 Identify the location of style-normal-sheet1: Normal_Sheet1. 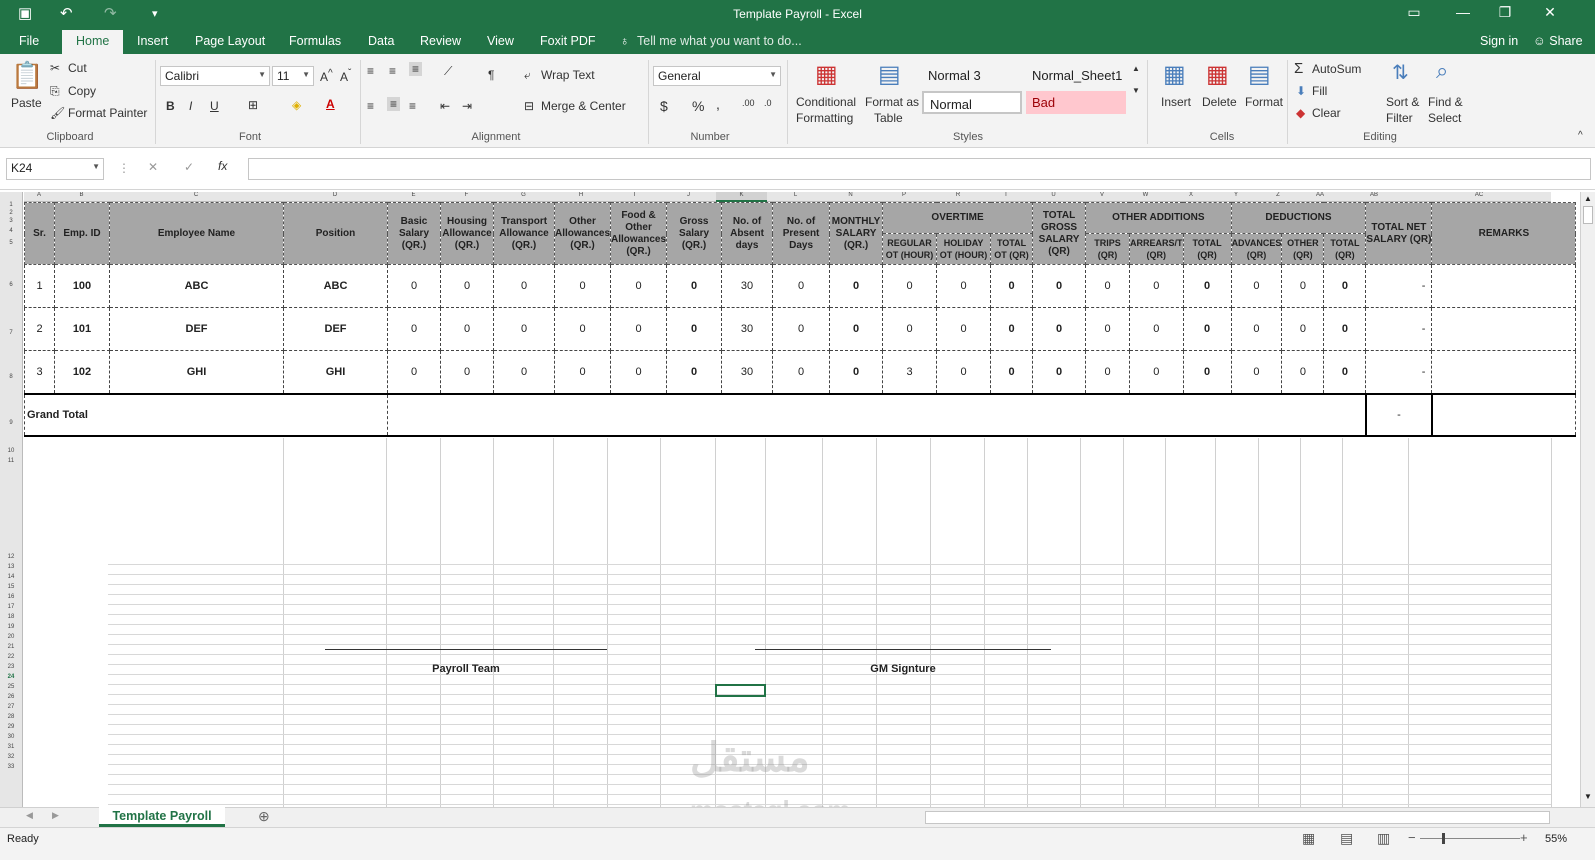
(1078, 75).